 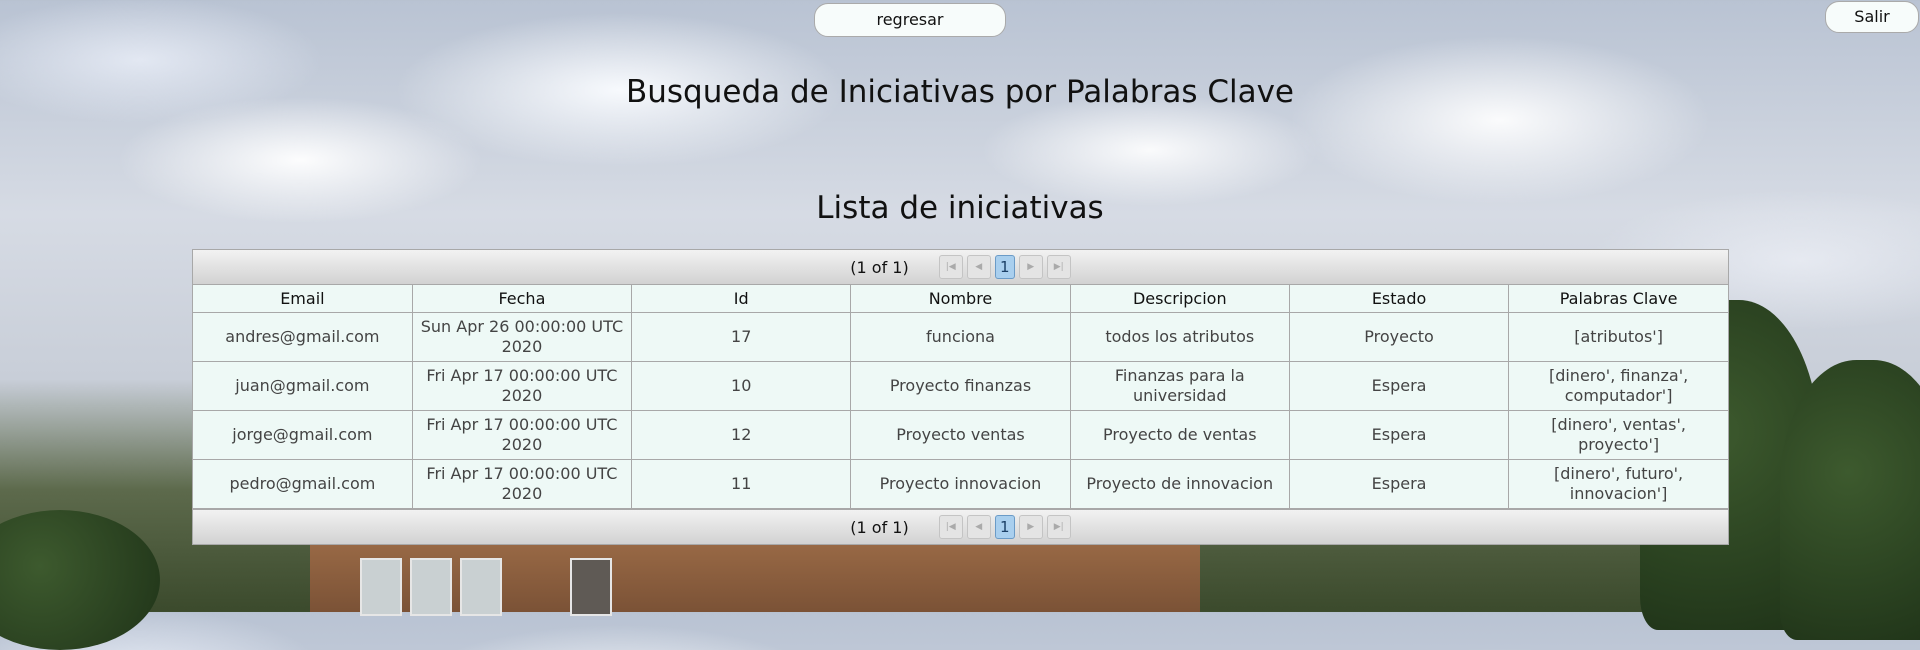 What do you see at coordinates (1618, 386) in the screenshot?
I see `cell-palabras-clave: [dinero', finanza', computador']` at bounding box center [1618, 386].